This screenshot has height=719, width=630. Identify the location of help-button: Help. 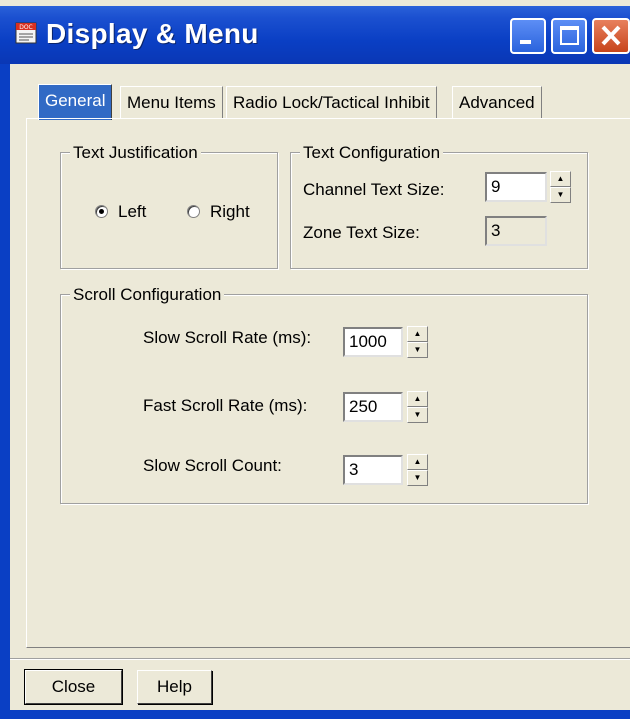
(174, 687).